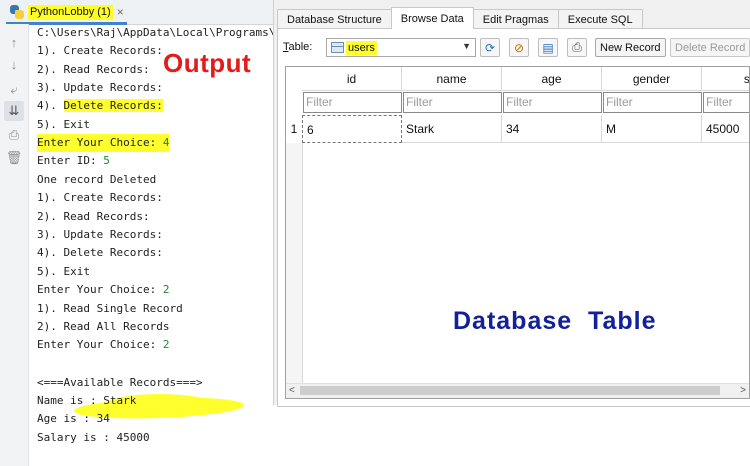 The image size is (750, 466). Describe the element at coordinates (552, 79) in the screenshot. I see `column-header-age: age` at that location.